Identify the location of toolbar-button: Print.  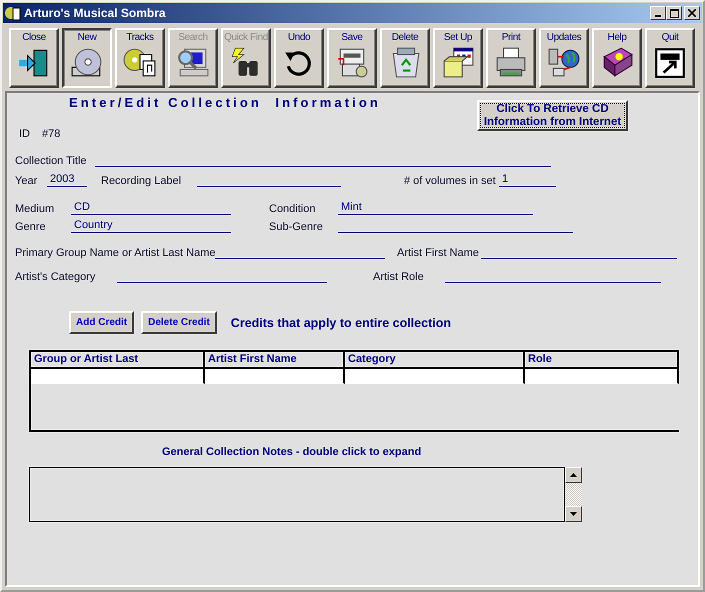
(511, 58).